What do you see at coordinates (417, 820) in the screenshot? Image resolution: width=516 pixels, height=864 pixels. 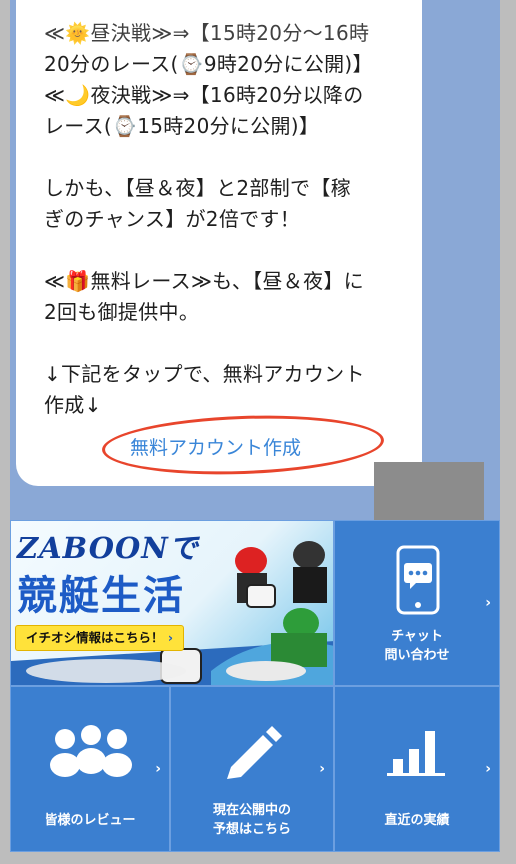 I see `recent-results-label: 直近の実績` at bounding box center [417, 820].